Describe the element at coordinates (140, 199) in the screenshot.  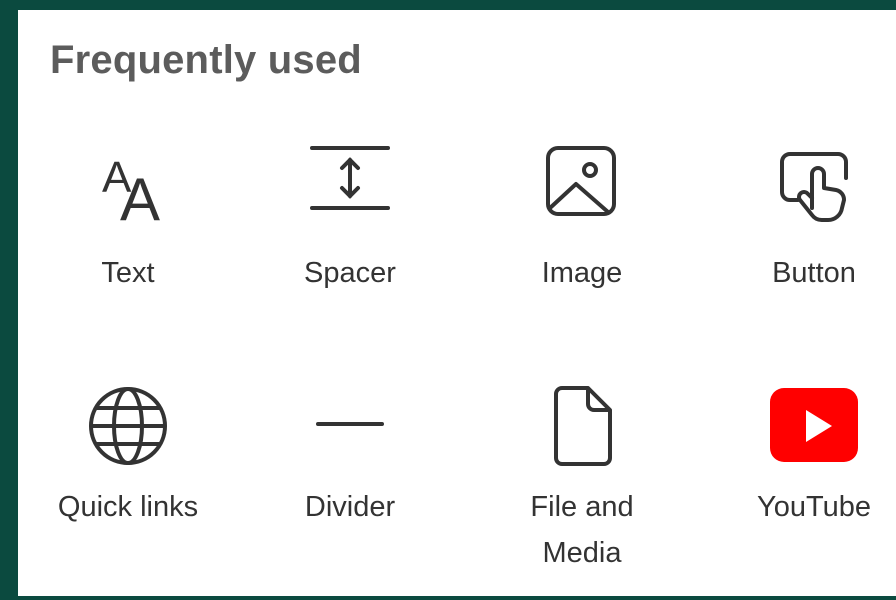
I see `svg-text: A` at that location.